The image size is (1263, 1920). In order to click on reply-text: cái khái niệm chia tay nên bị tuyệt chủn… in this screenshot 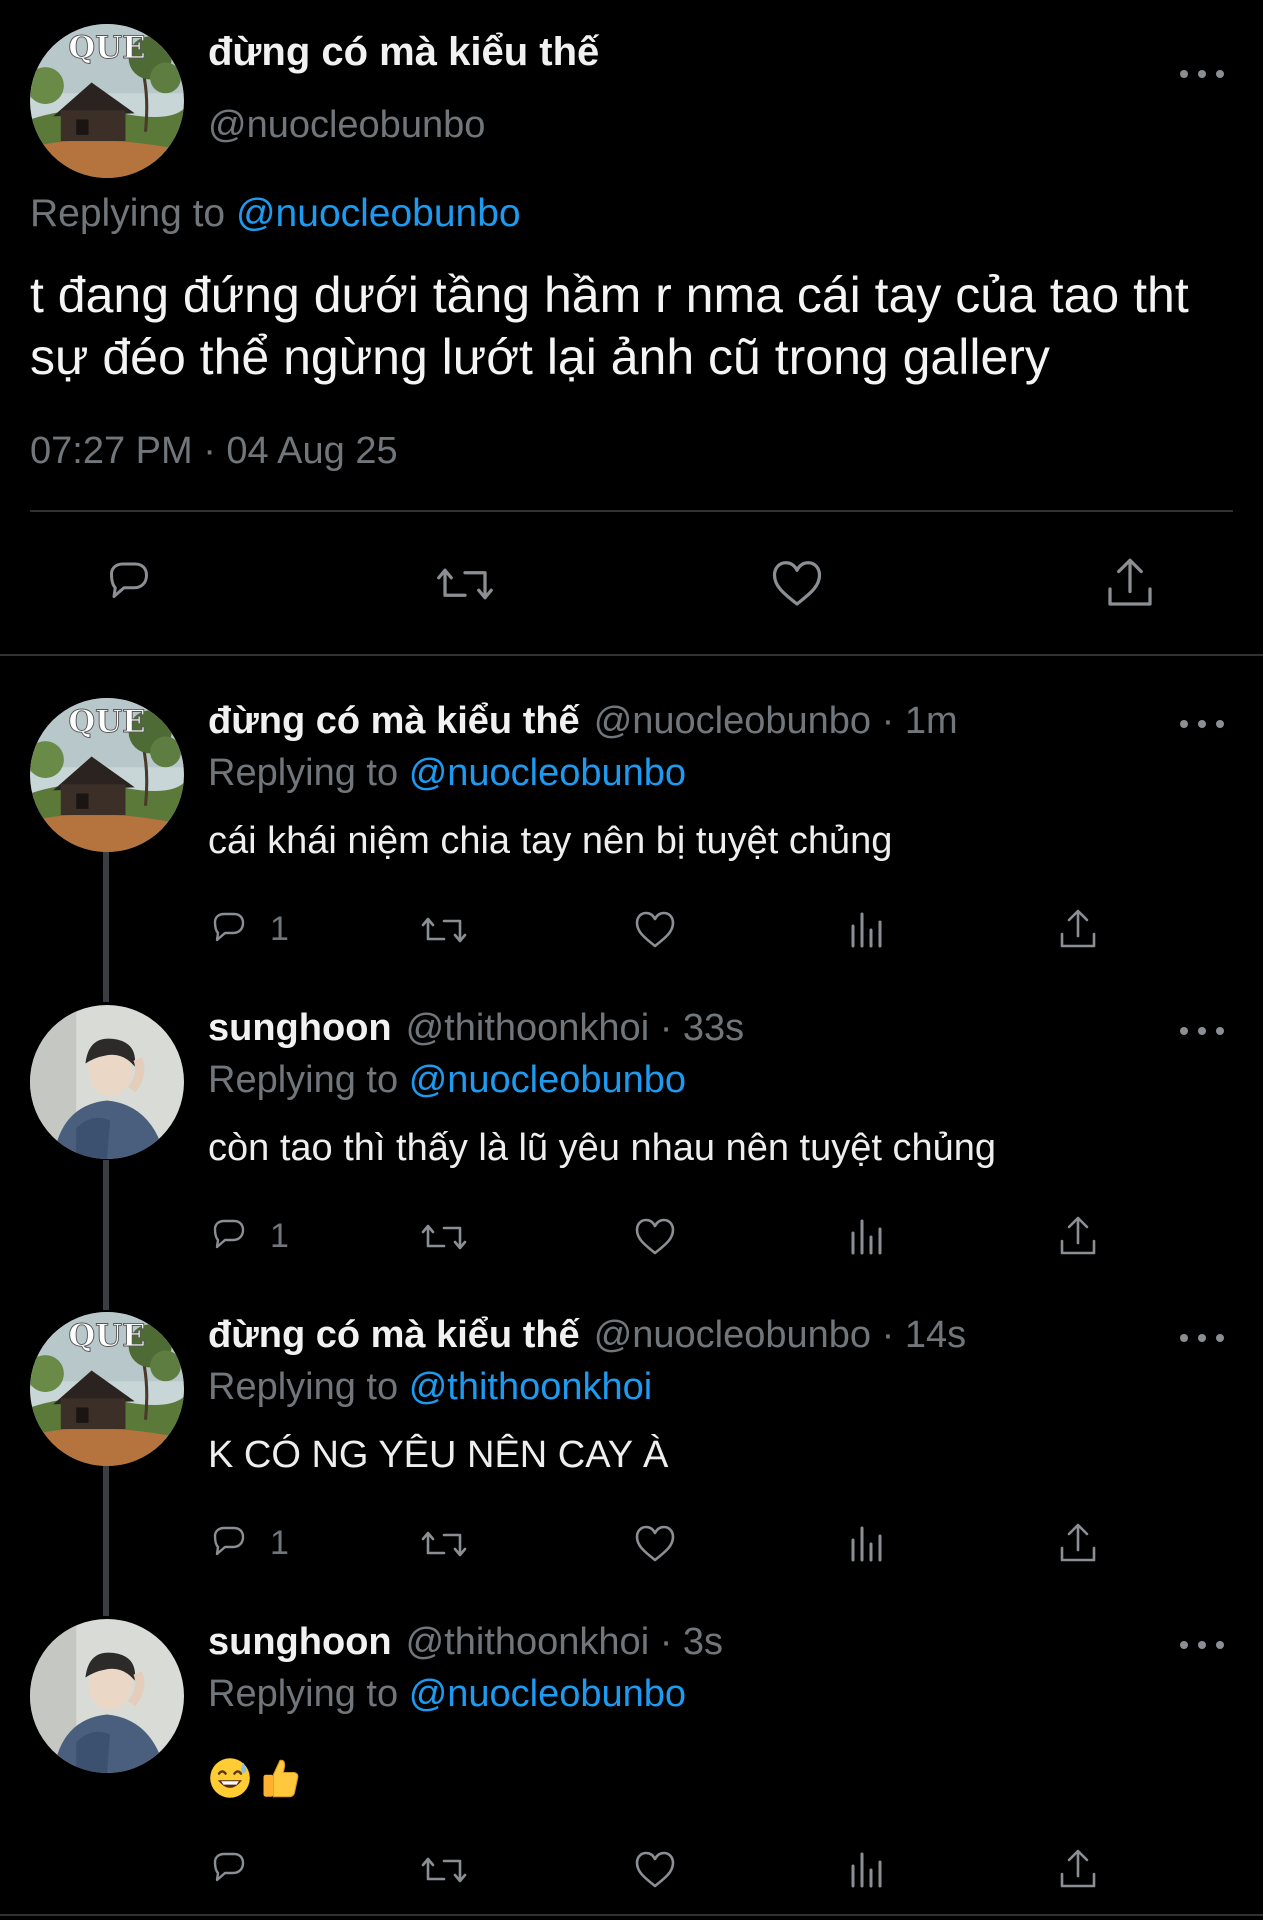, I will do `click(550, 841)`.